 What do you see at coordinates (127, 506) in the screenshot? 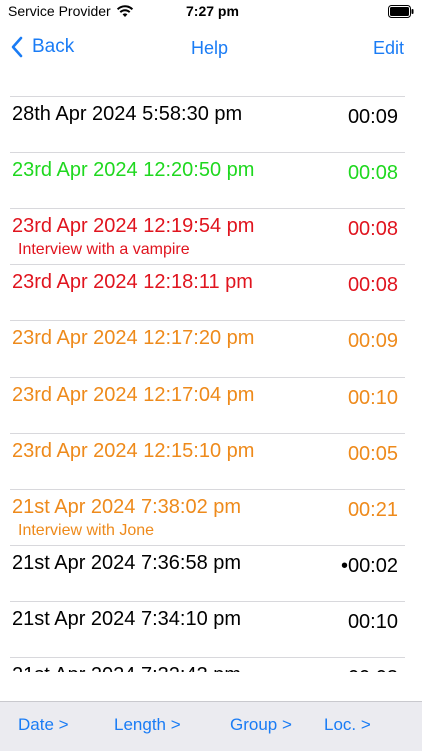
I see `recording-date: 21st Apr 2024 7:38:02 pm` at bounding box center [127, 506].